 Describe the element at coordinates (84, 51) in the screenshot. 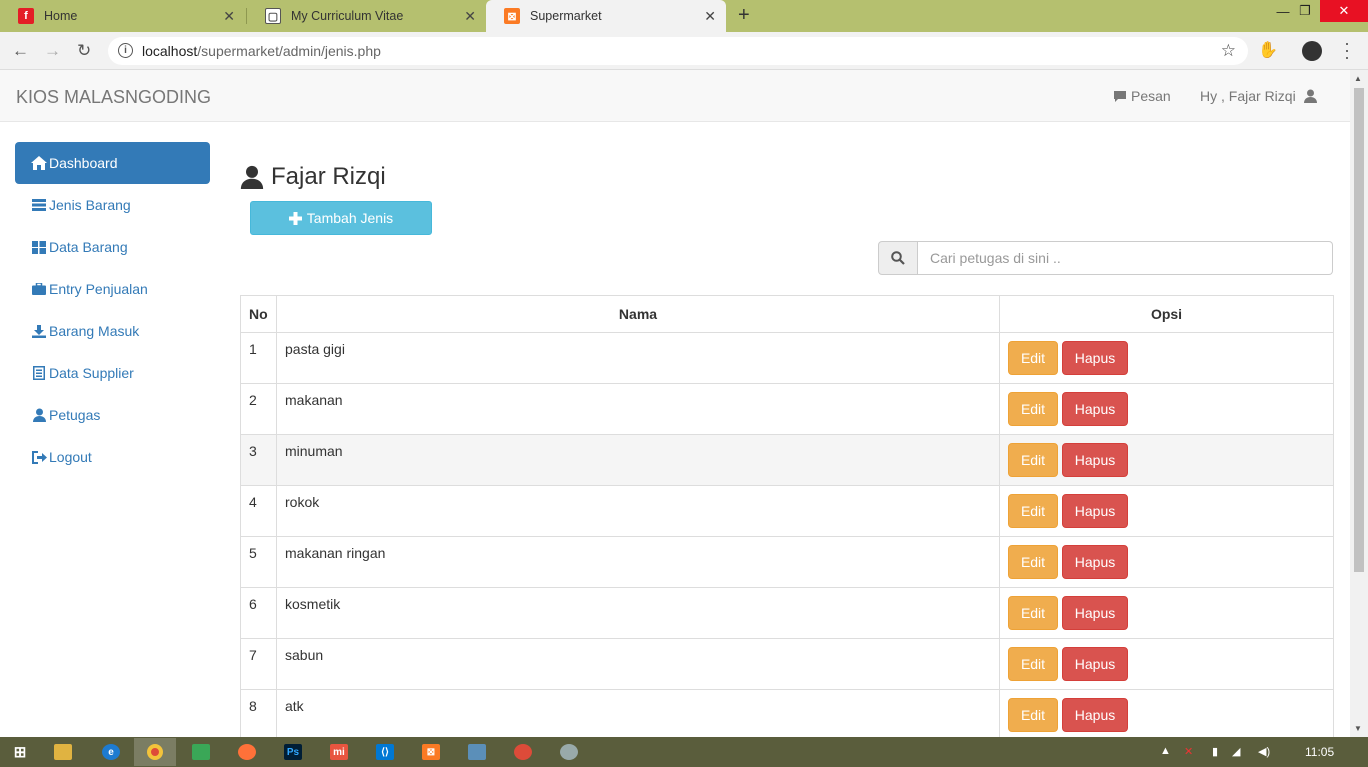

I see `reload-icon: ↻` at that location.